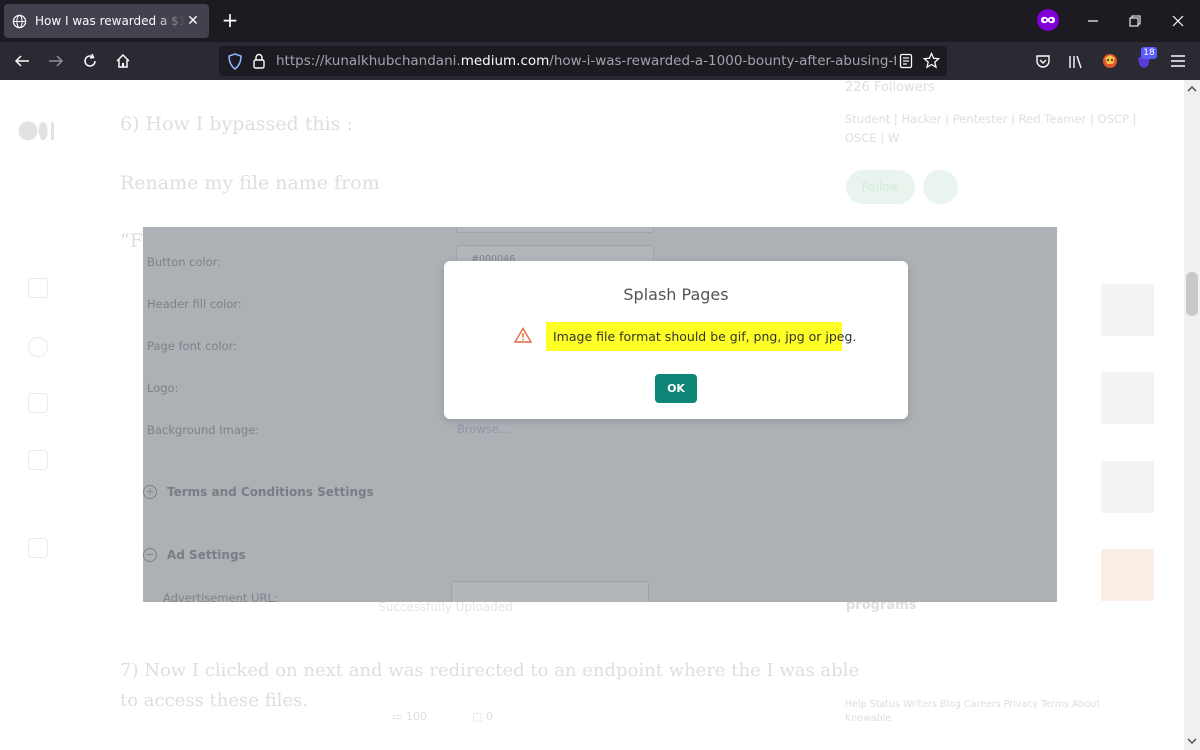  What do you see at coordinates (38, 288) in the screenshot?
I see `home-nav-icon` at bounding box center [38, 288].